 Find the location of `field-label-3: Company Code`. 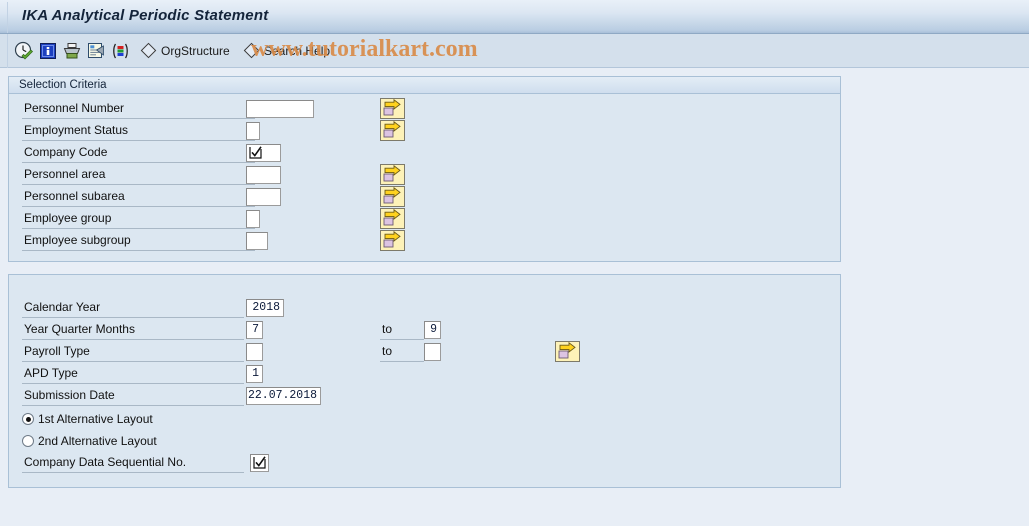

field-label-3: Company Code is located at coordinates (138, 153).